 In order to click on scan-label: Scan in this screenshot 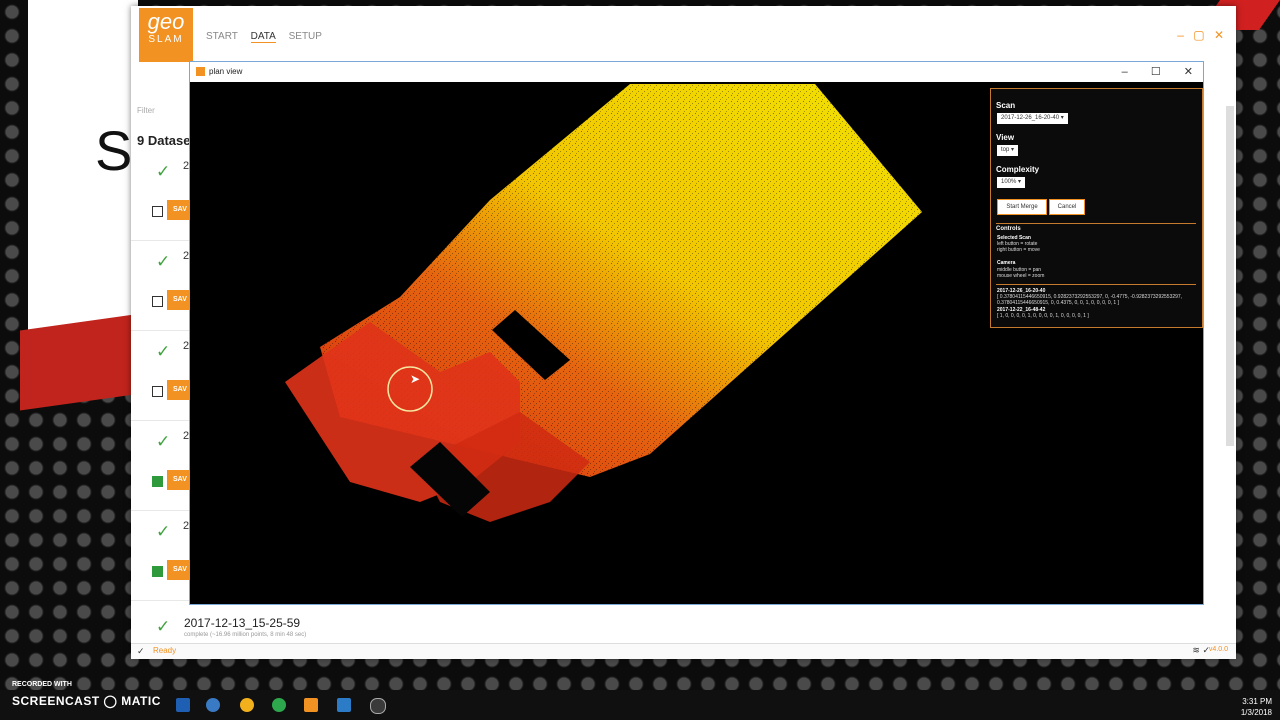, I will do `click(1006, 105)`.